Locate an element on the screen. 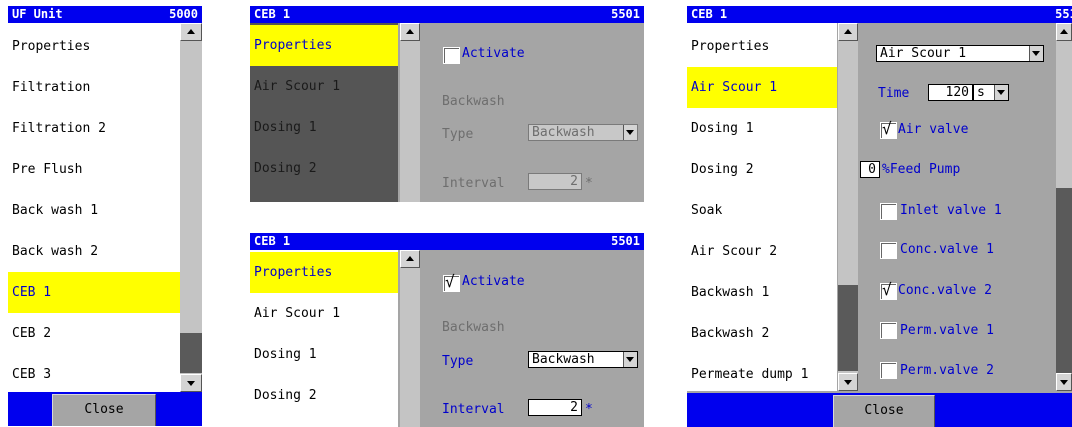  step-mode-dropdown: Air Scour 1 is located at coordinates (960, 53).